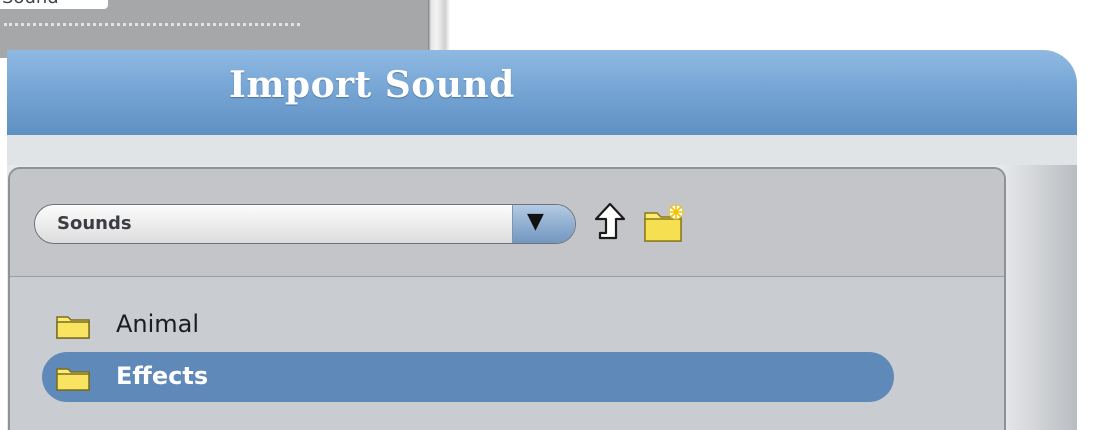  I want to click on new-folder-icon, so click(664, 223).